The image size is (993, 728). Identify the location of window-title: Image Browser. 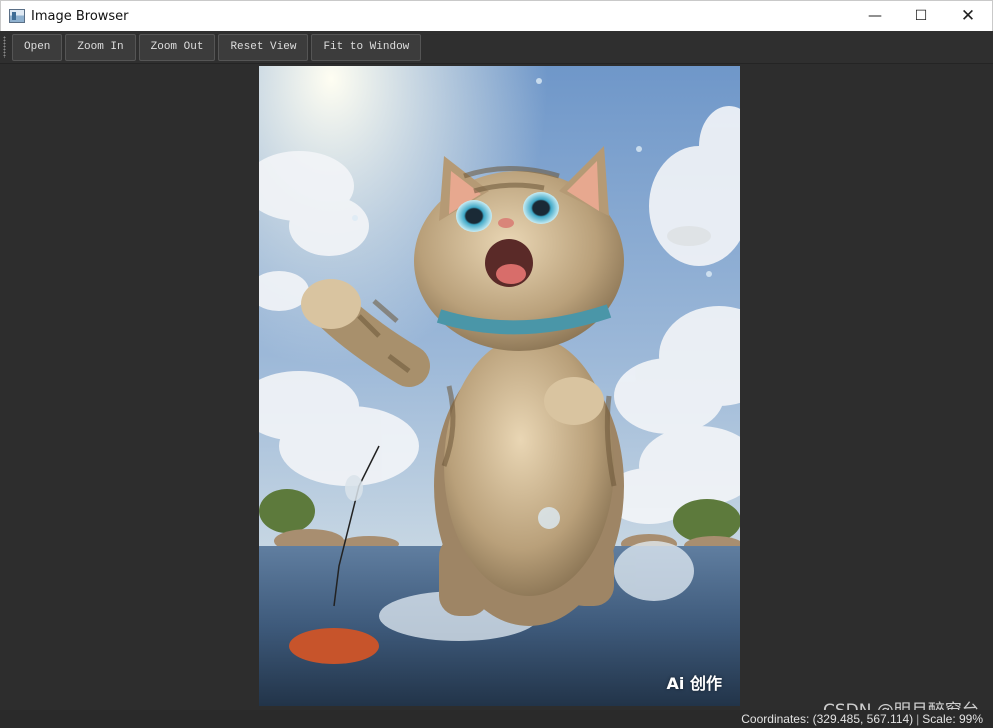
(80, 16).